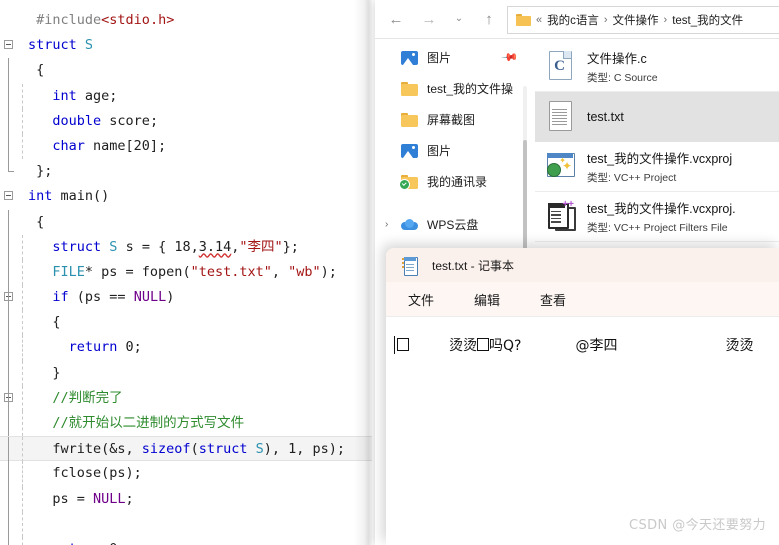  Describe the element at coordinates (89, 45) in the screenshot. I see `code-token: S` at that location.